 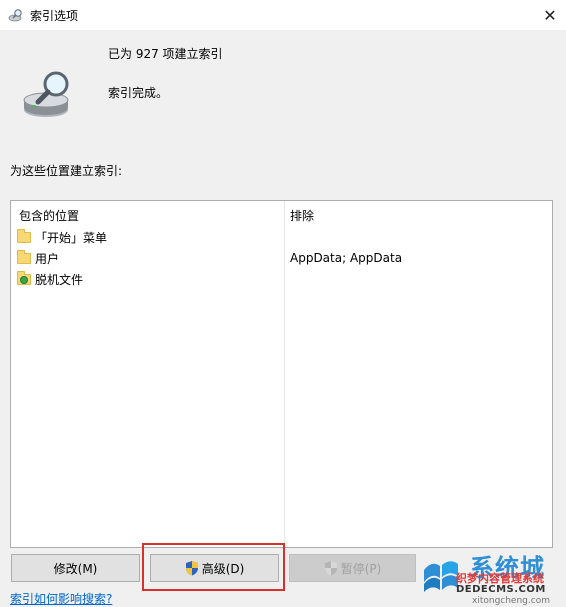 I want to click on list-item-start-menu: 「开始」菜单, so click(x=62, y=237).